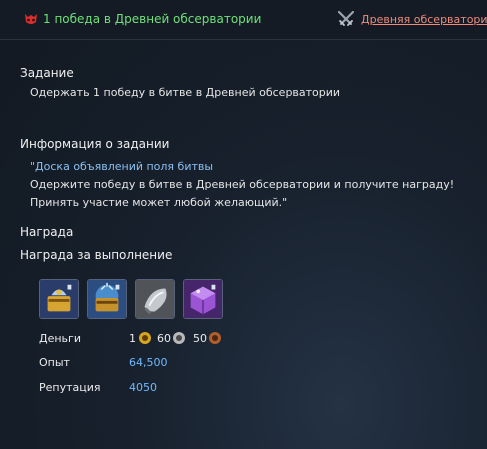 This screenshot has width=487, height=449. What do you see at coordinates (164, 338) in the screenshot?
I see `silver-amount: 60` at bounding box center [164, 338].